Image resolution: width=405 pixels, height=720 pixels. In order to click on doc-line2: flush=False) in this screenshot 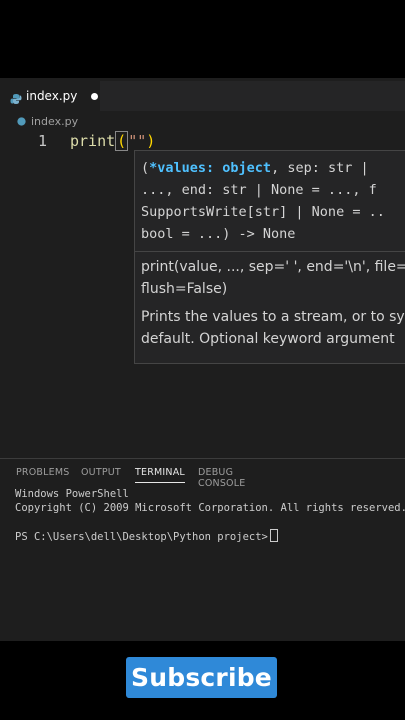, I will do `click(184, 289)`.